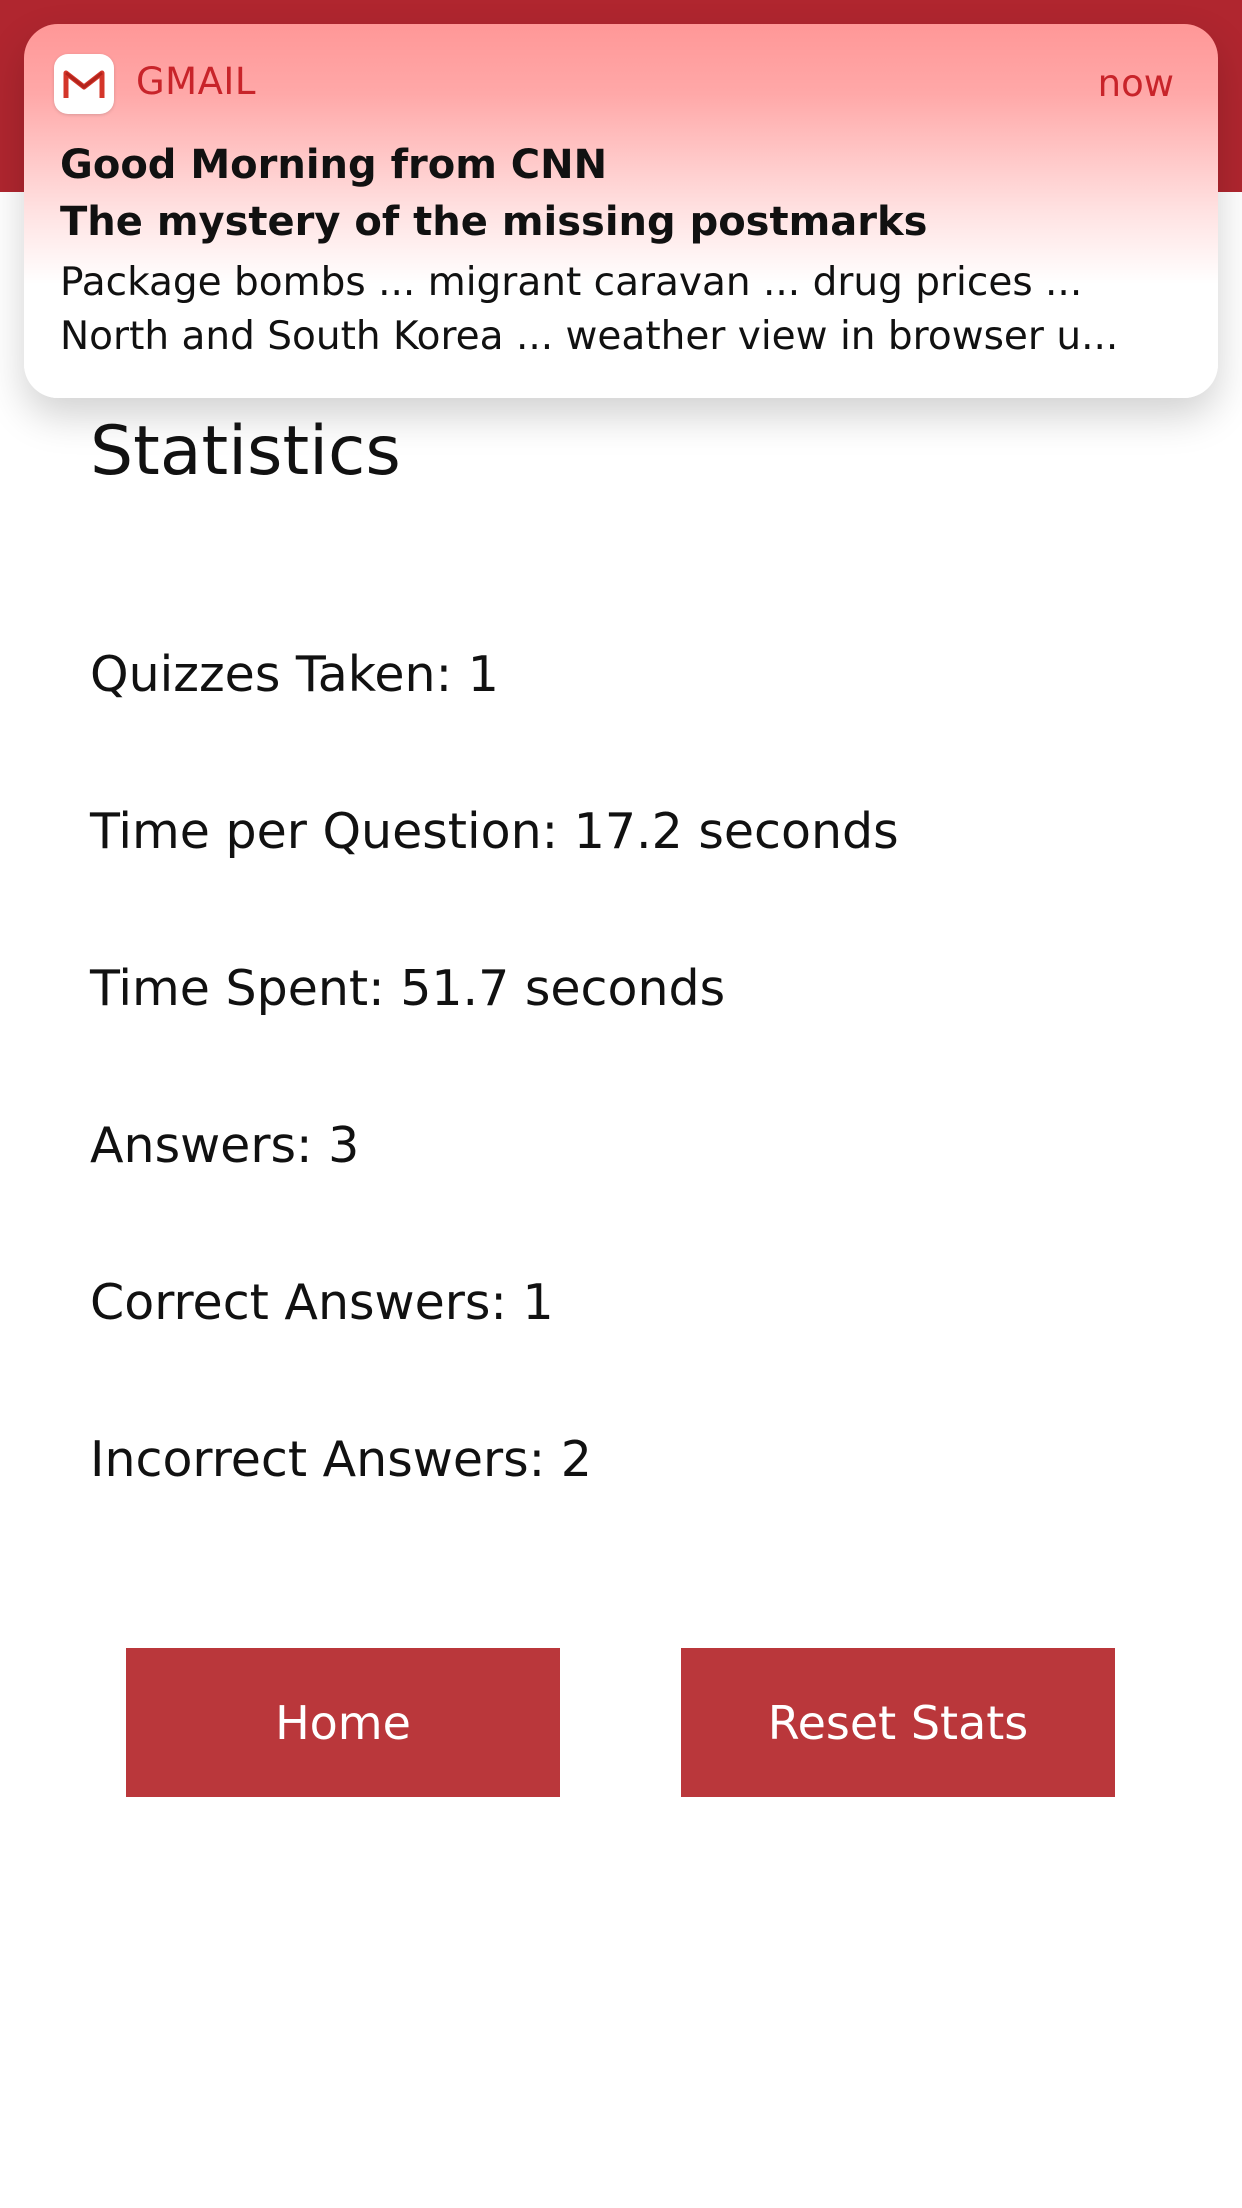 The width and height of the screenshot is (1242, 2208). I want to click on reset-stats-button: Reset Stats, so click(898, 1722).